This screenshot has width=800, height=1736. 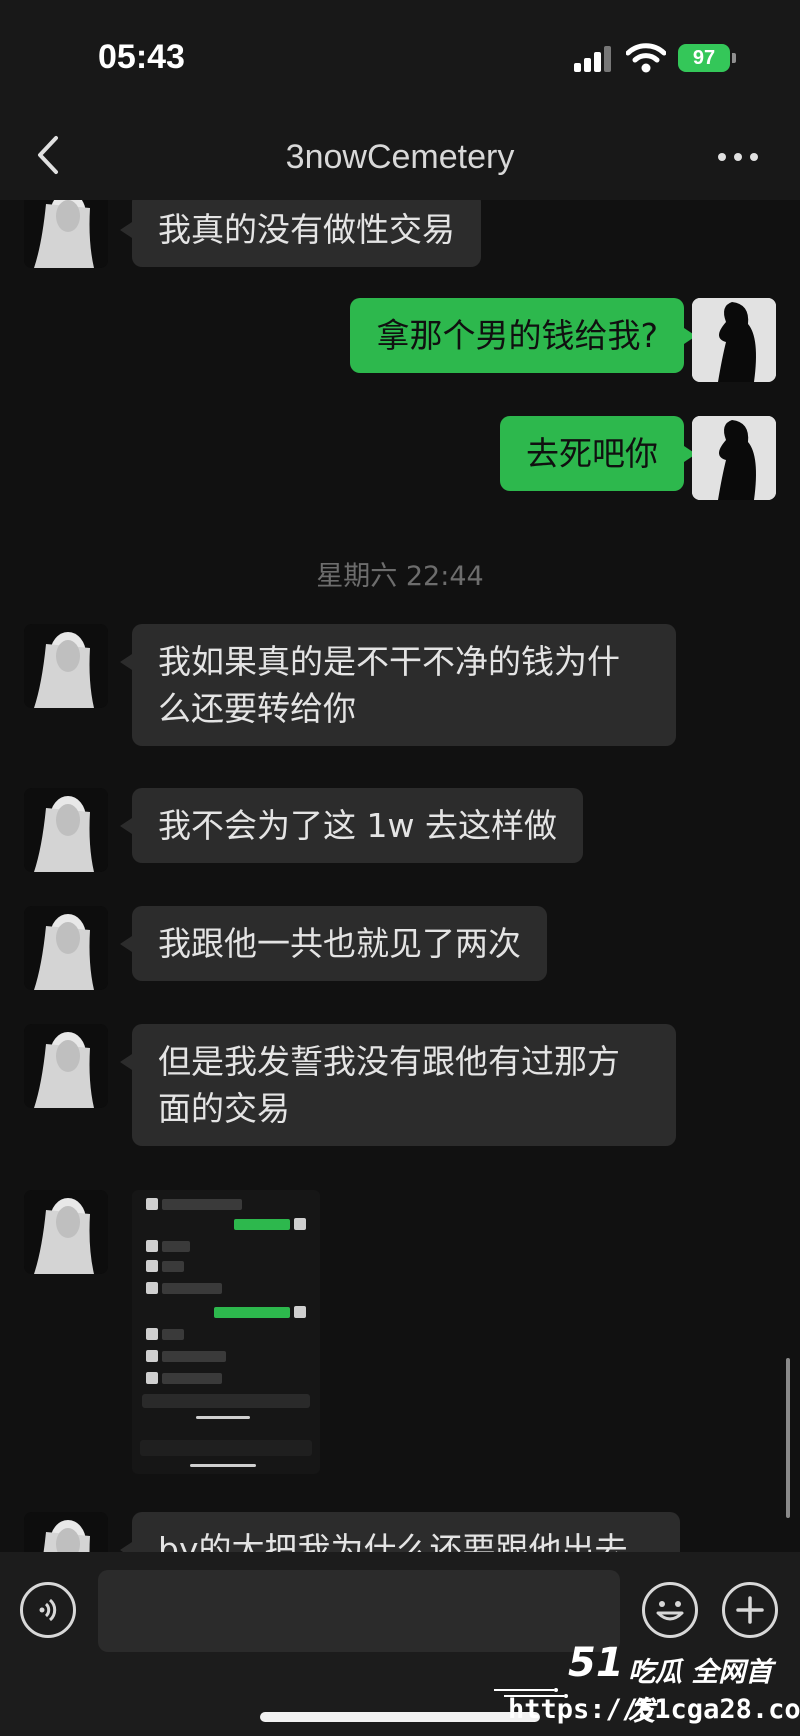 I want to click on message-text-line: 我如果真的是不干不净的钱为什, so click(x=389, y=661).